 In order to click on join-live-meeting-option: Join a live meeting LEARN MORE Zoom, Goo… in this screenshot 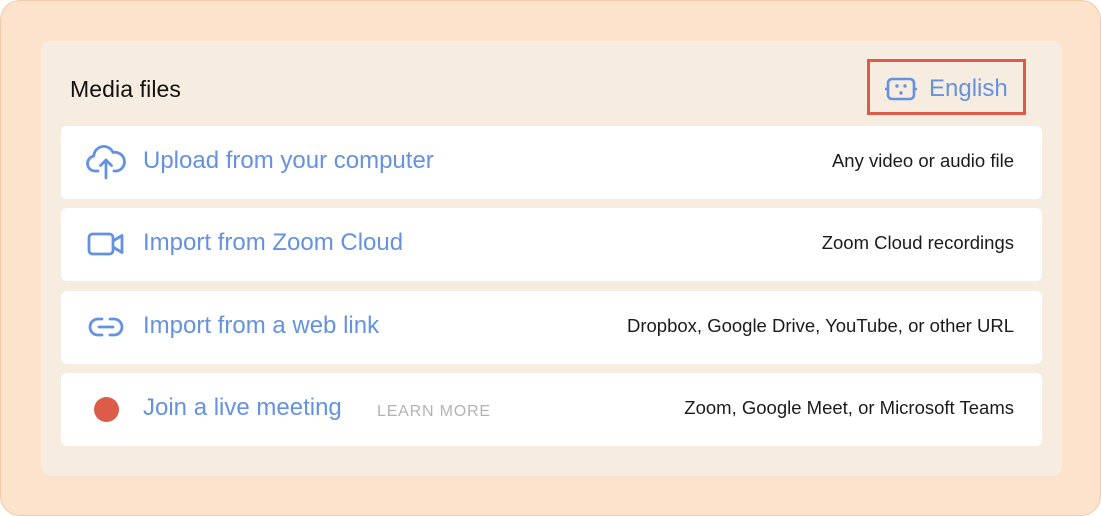, I will do `click(551, 409)`.